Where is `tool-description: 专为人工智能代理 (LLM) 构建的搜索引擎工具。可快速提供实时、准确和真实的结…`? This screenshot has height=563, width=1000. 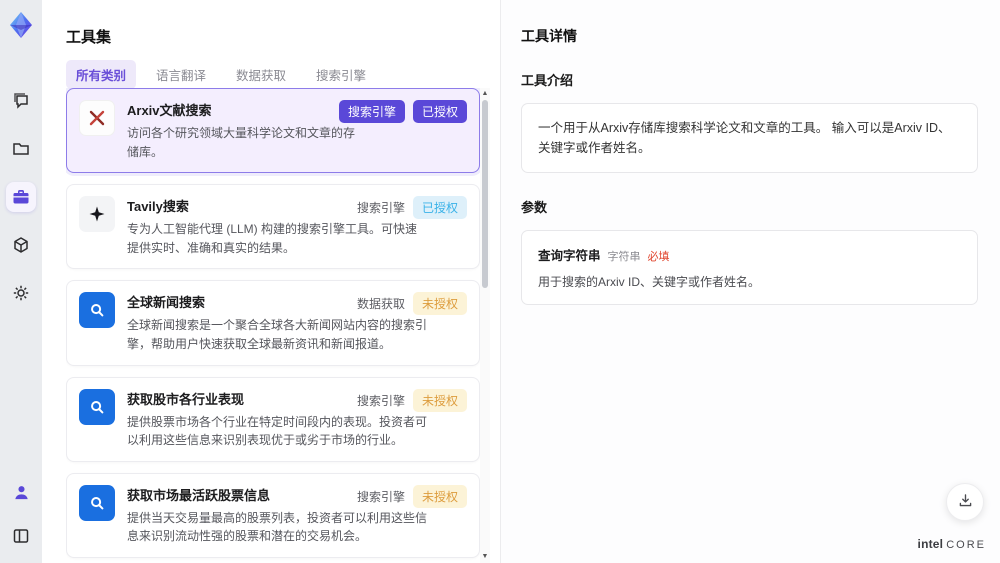 tool-description: 专为人工智能代理 (LLM) 构建的搜索引擎工具。可快速提供实时、准确和真实的结… is located at coordinates (272, 238).